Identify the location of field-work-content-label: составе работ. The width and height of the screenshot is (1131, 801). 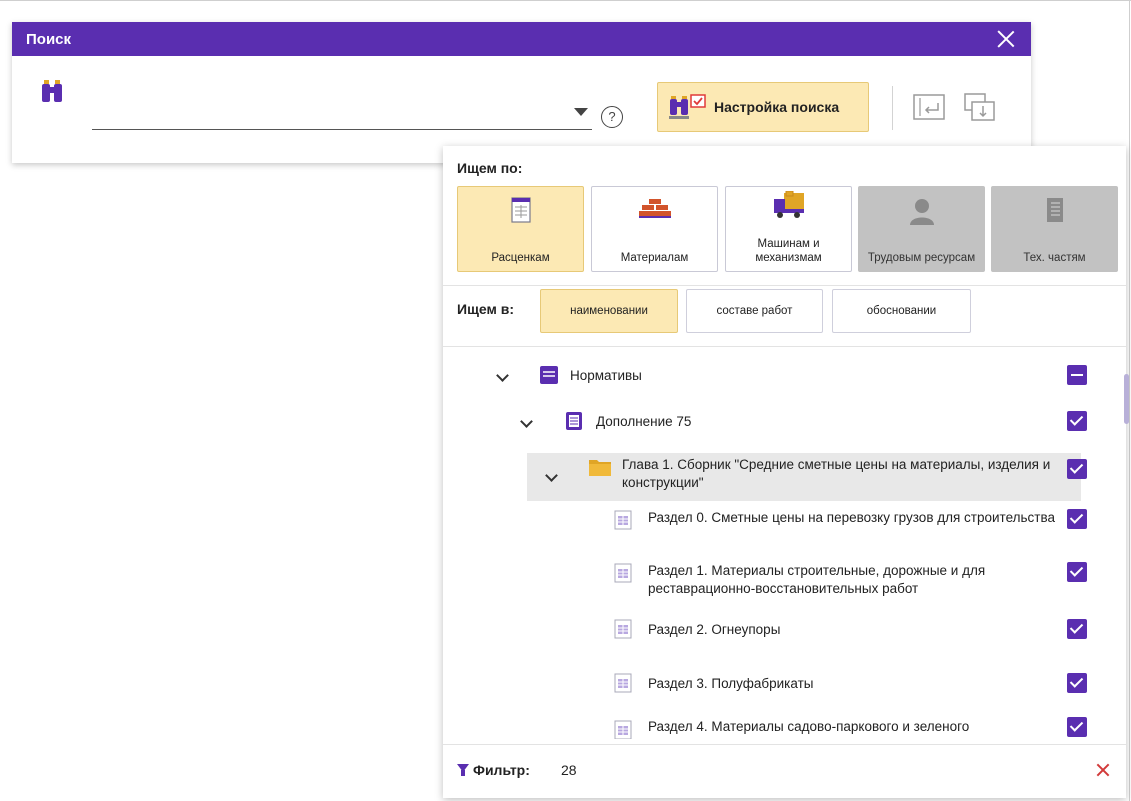
(754, 311).